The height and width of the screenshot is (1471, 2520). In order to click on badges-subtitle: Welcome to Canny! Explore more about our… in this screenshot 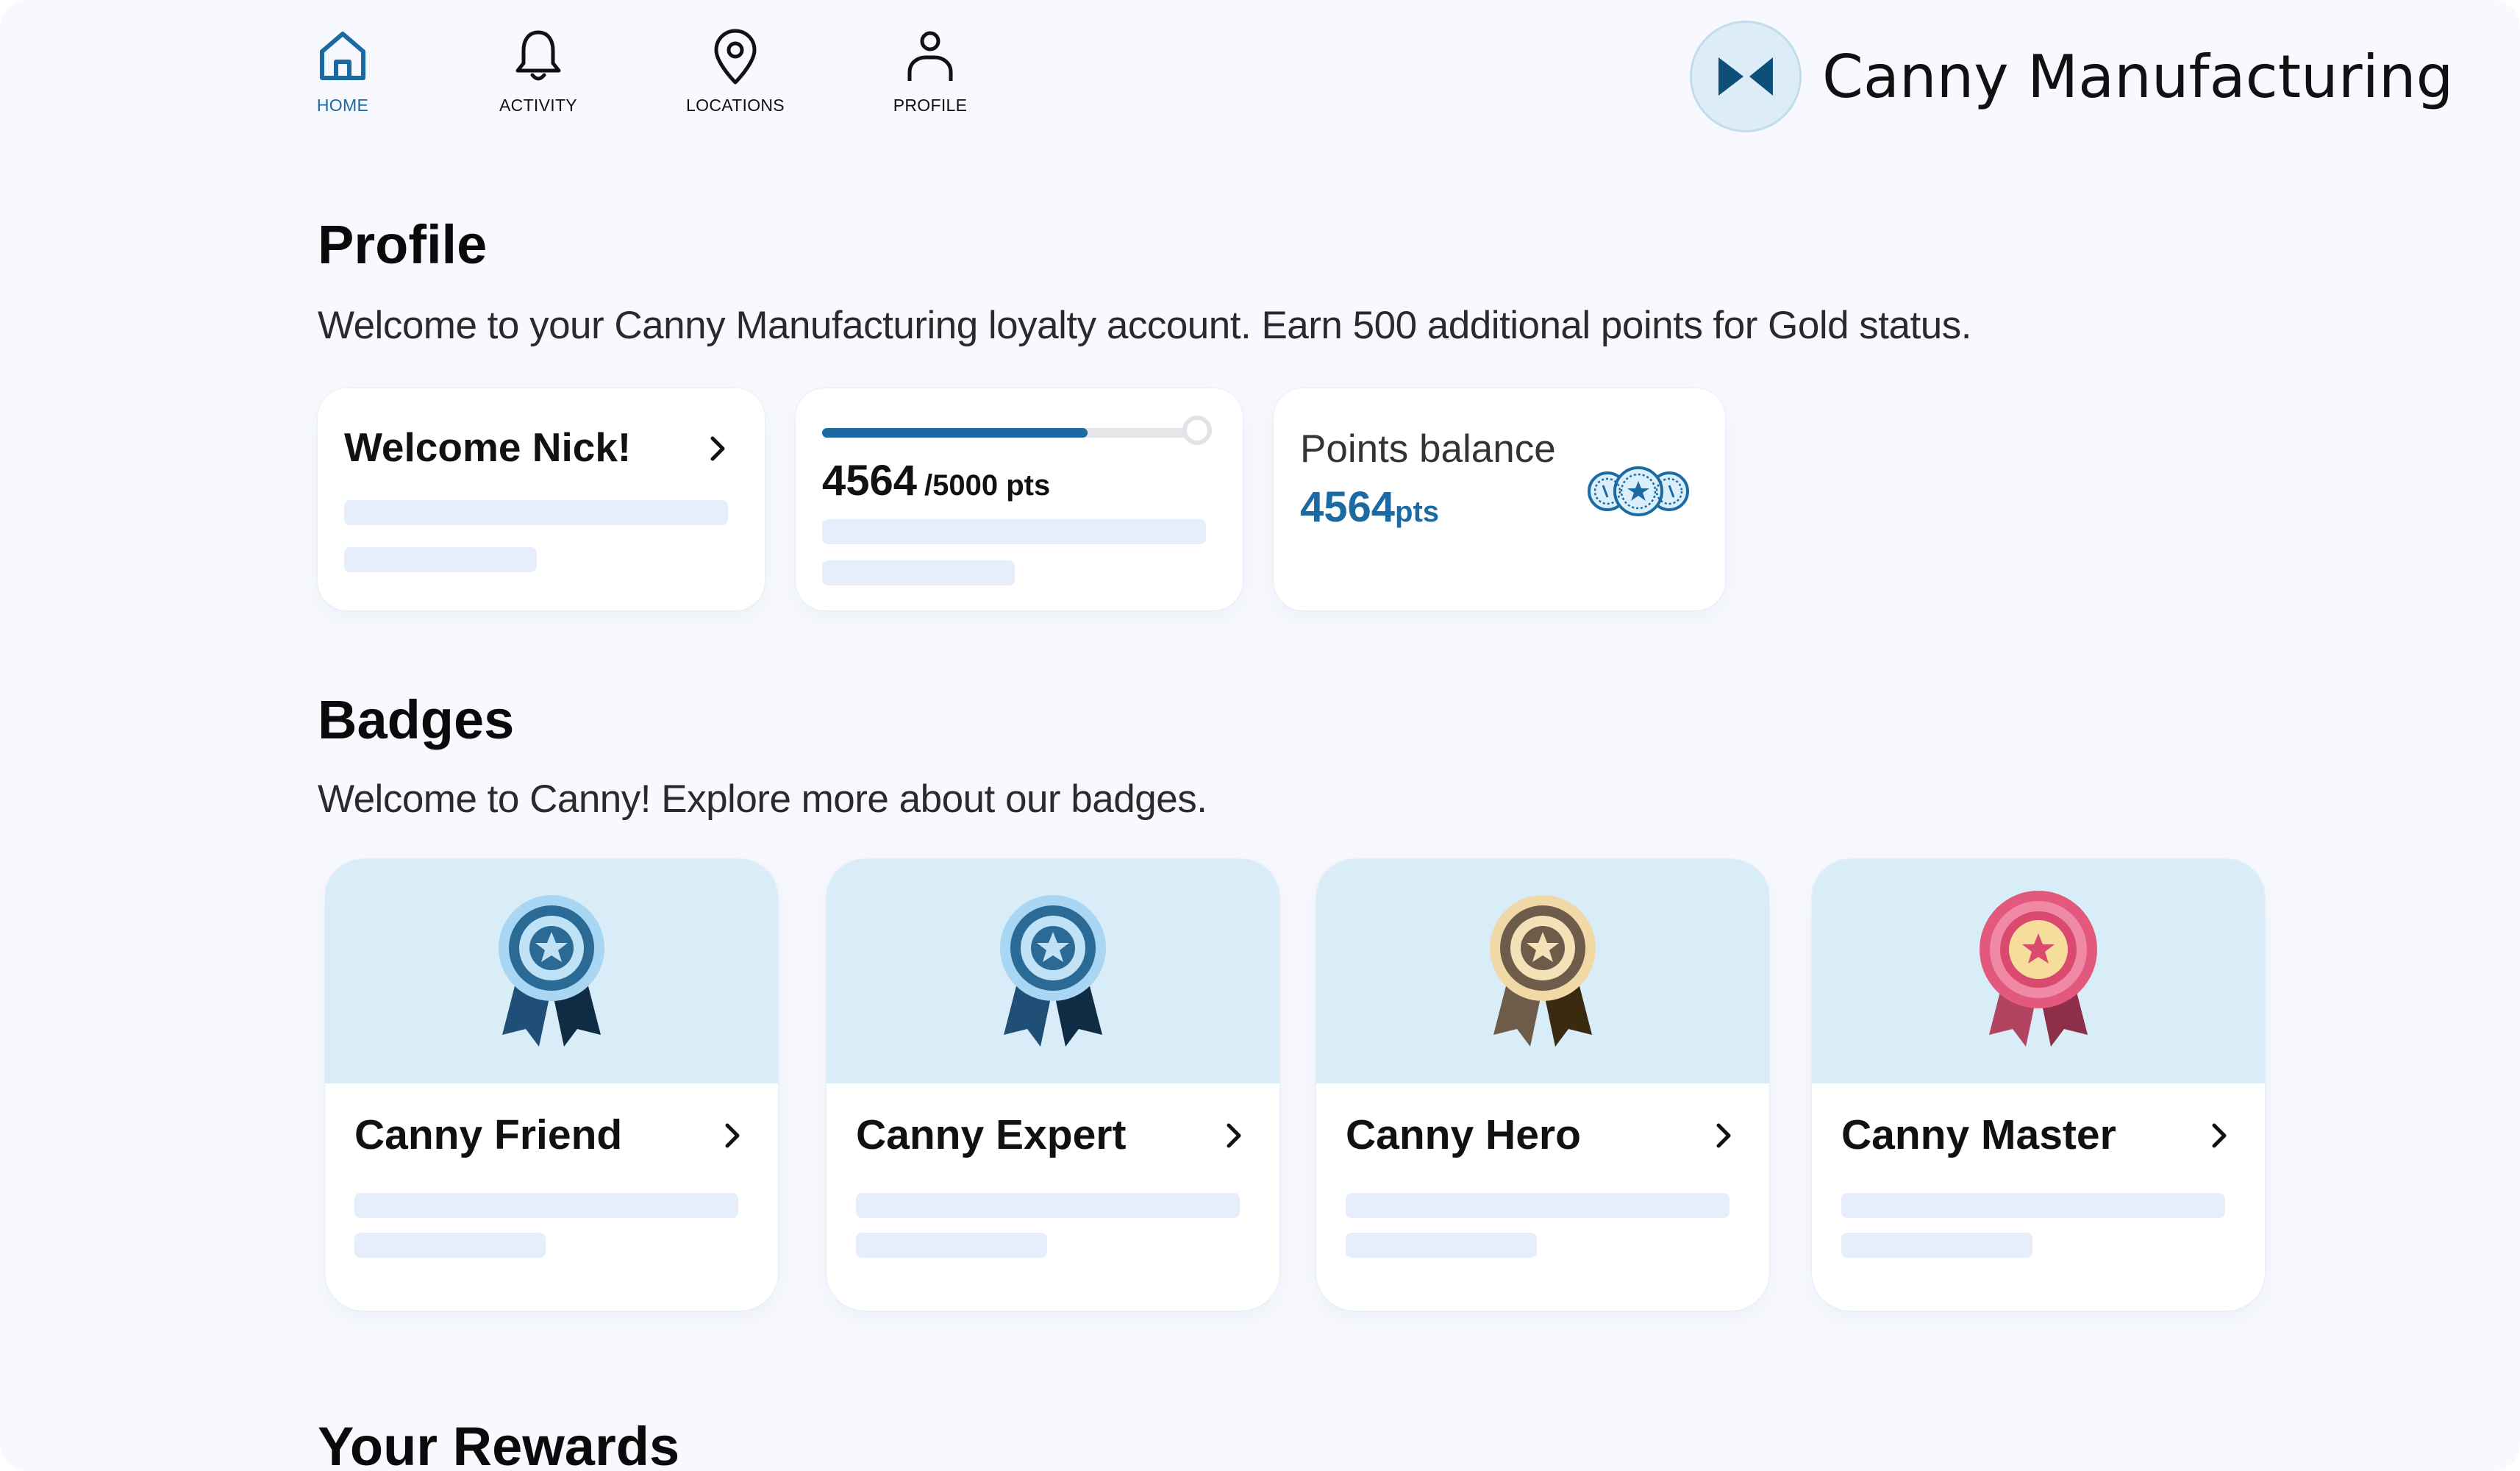, I will do `click(762, 799)`.